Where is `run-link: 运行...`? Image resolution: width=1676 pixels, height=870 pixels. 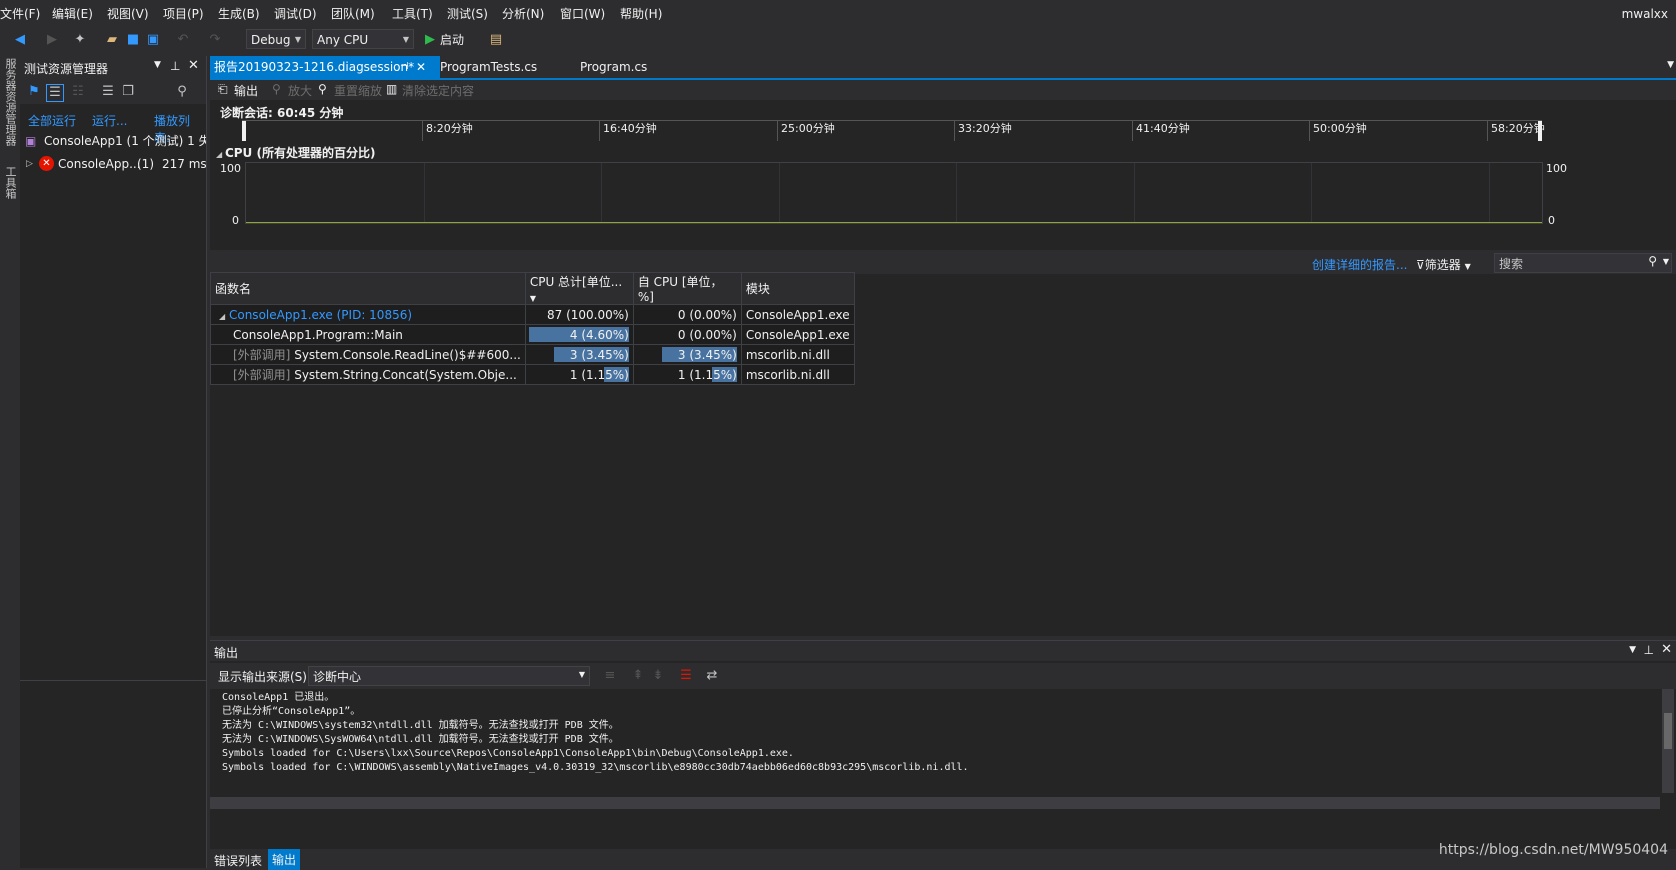 run-link: 运行... is located at coordinates (109, 120).